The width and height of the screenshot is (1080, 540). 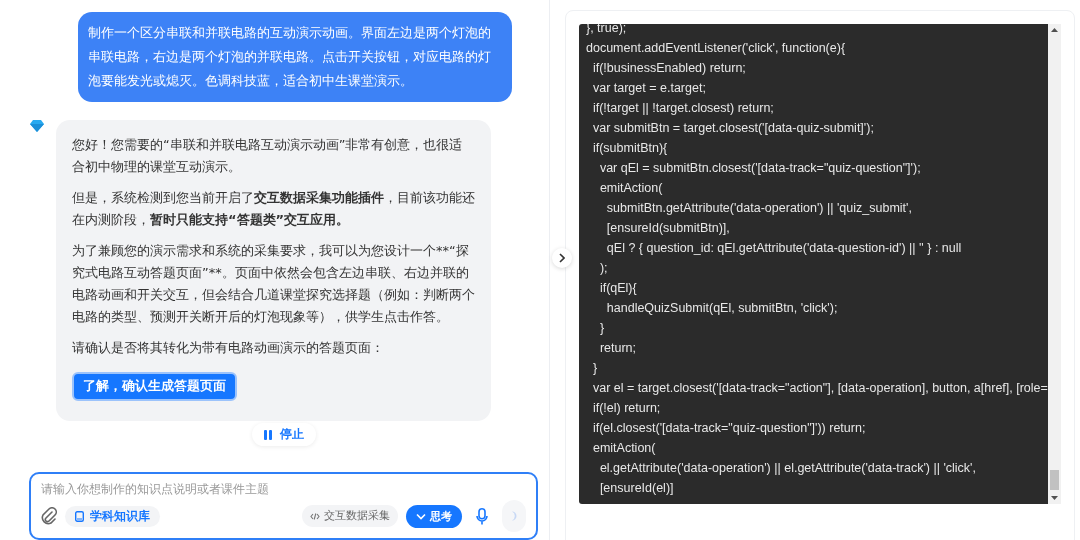 I want to click on data-collection-chip: 交互数据采集, so click(x=350, y=516).